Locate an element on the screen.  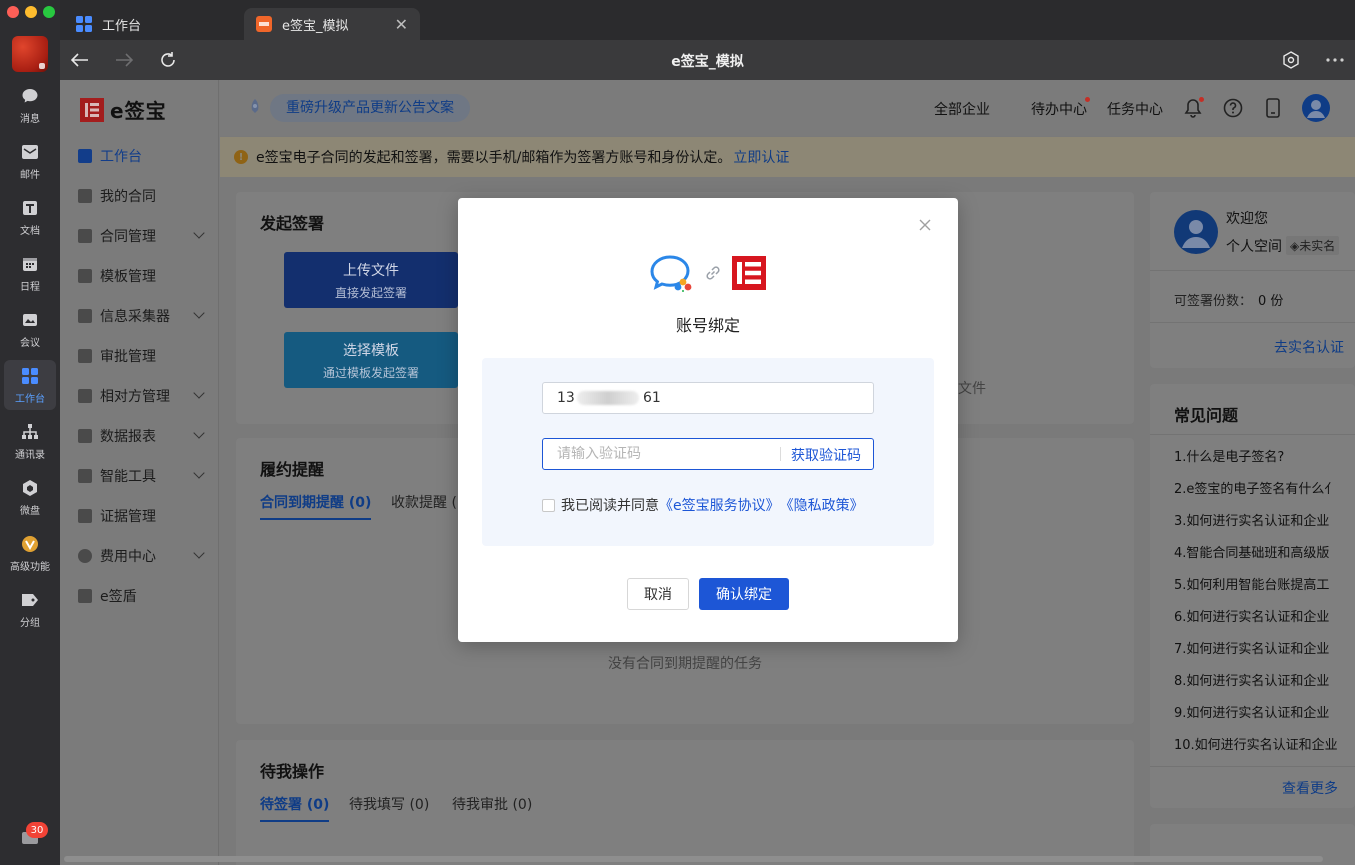
faq-item: 10.如何进行实名认证和企业 is located at coordinates (1256, 743).